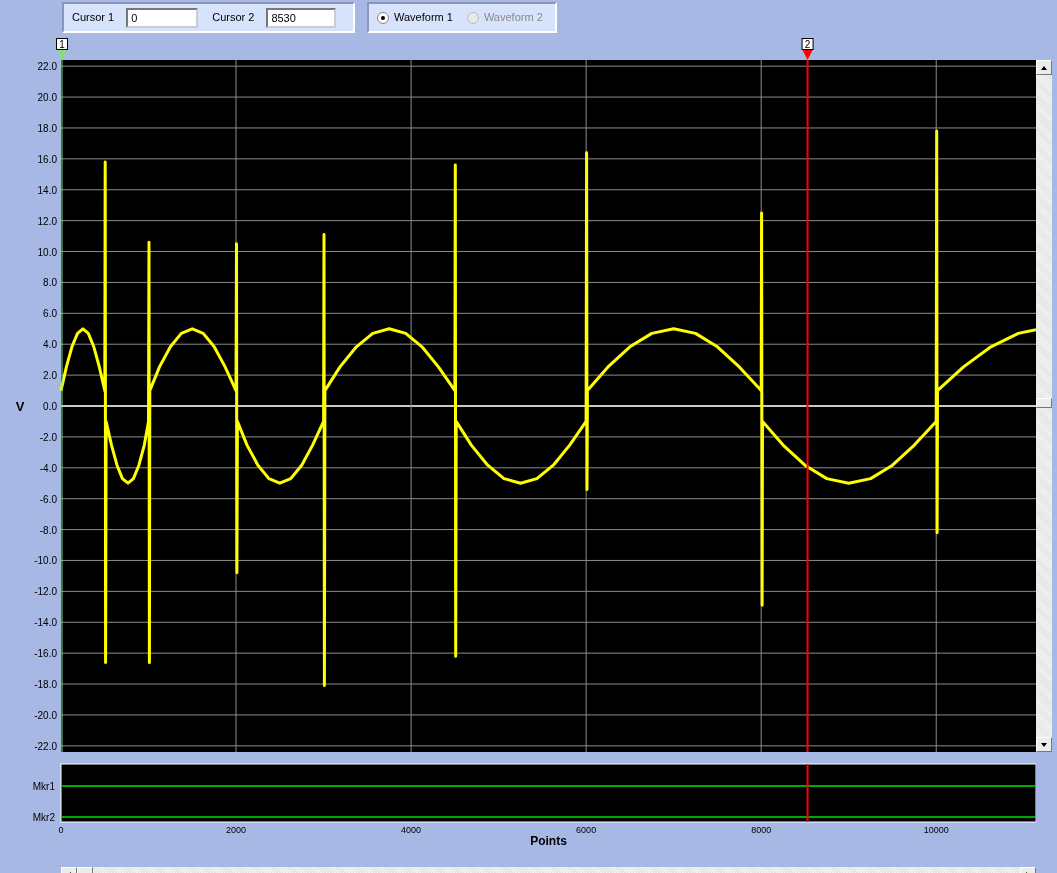 This screenshot has height=873, width=1057. What do you see at coordinates (411, 830) in the screenshot?
I see `x-tick-label: 4000` at bounding box center [411, 830].